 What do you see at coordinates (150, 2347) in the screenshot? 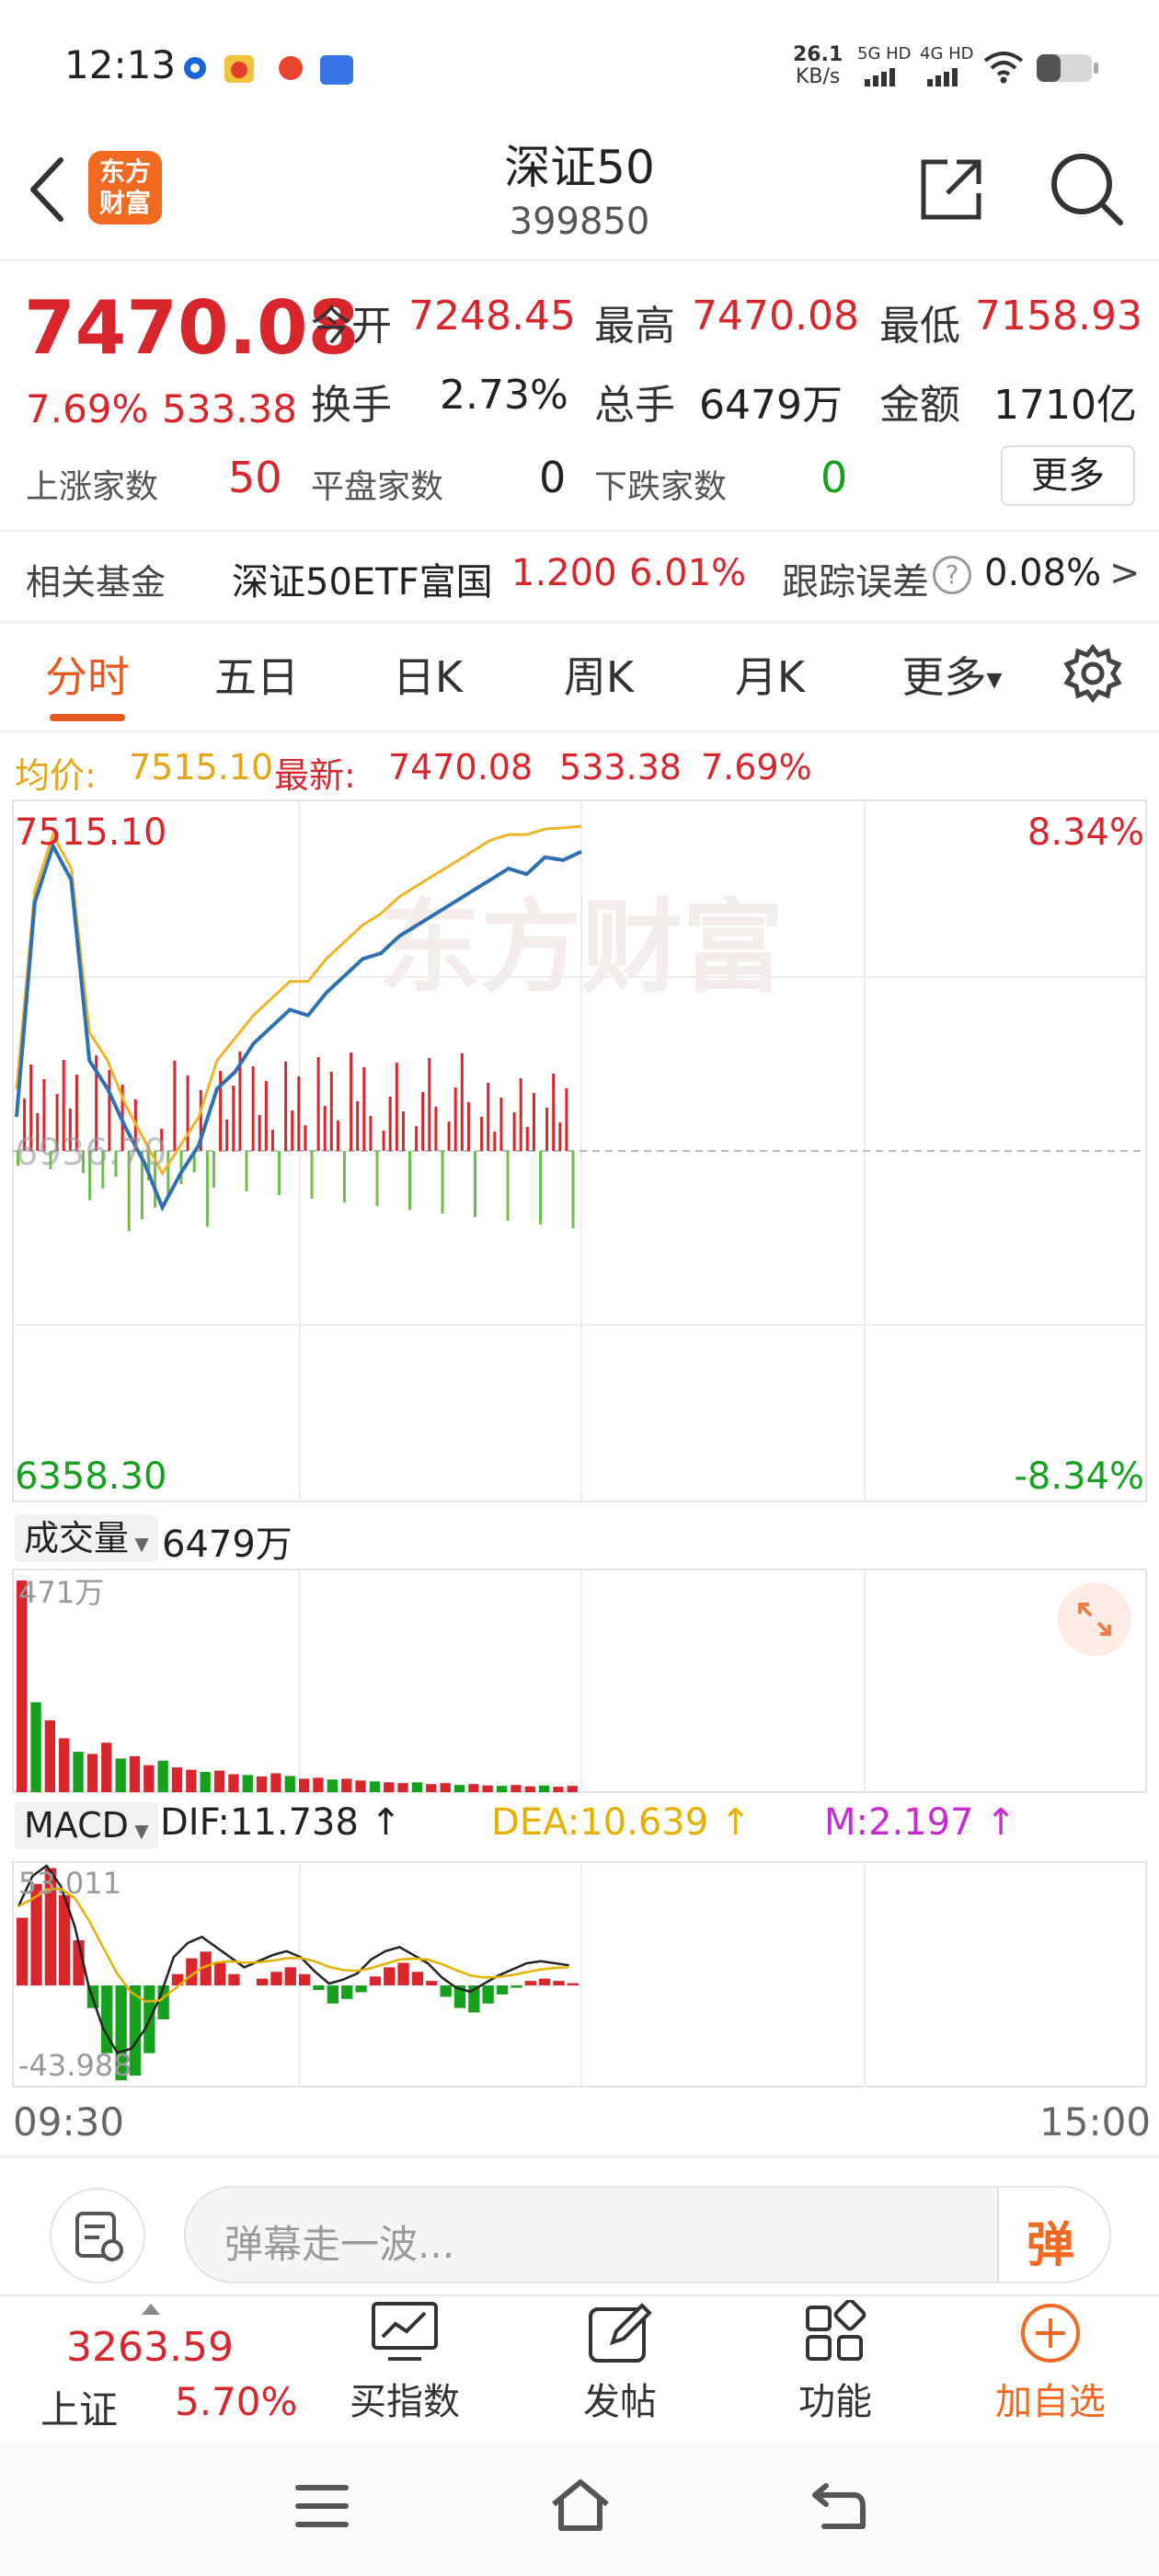
I see `index-price: 3263.59` at bounding box center [150, 2347].